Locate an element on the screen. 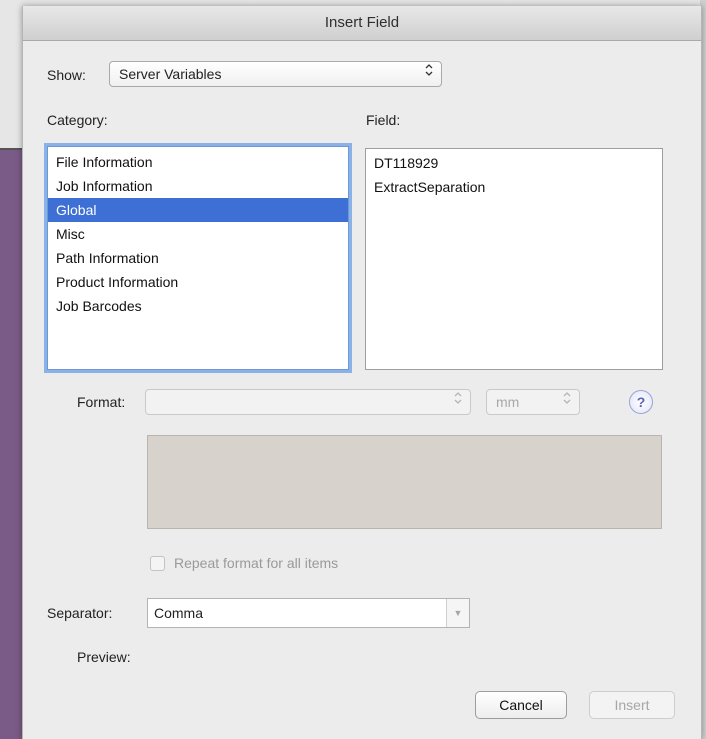  preview-label: Preview: is located at coordinates (104, 657).